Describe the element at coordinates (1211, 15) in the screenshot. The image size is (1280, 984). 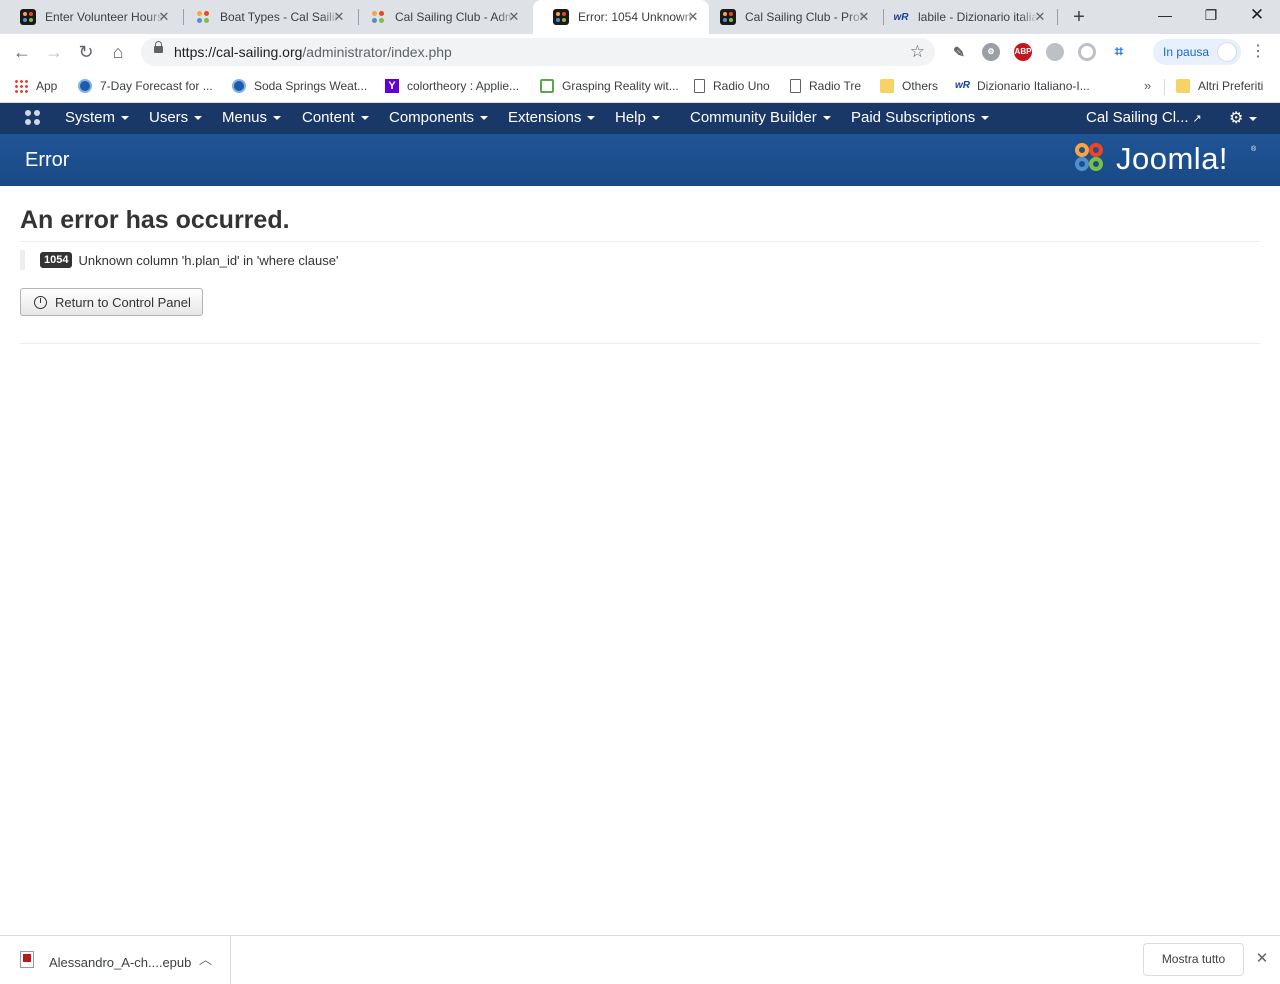
I see `restore-icon: ❐` at that location.